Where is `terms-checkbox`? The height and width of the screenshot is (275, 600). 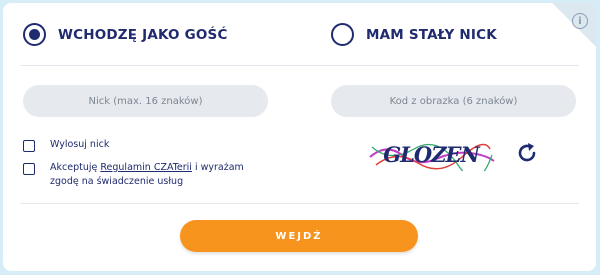
terms-checkbox is located at coordinates (29, 169).